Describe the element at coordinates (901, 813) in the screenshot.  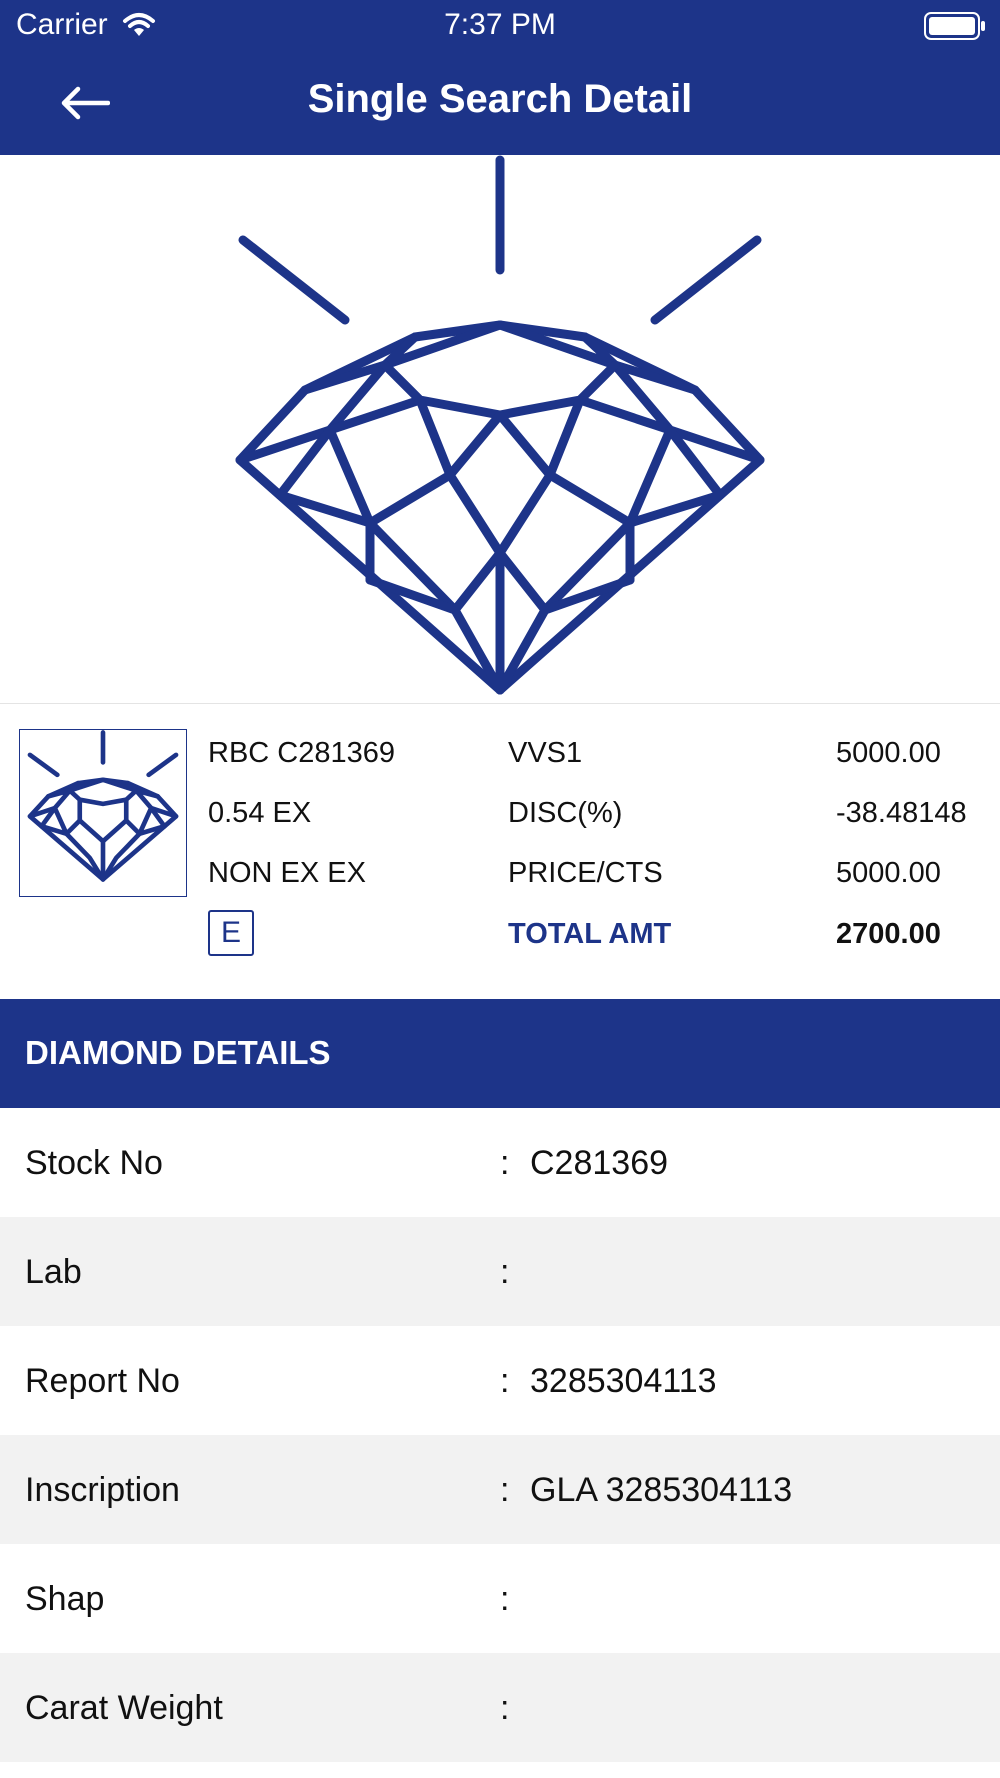
I see `discount-value: -38.48148` at that location.